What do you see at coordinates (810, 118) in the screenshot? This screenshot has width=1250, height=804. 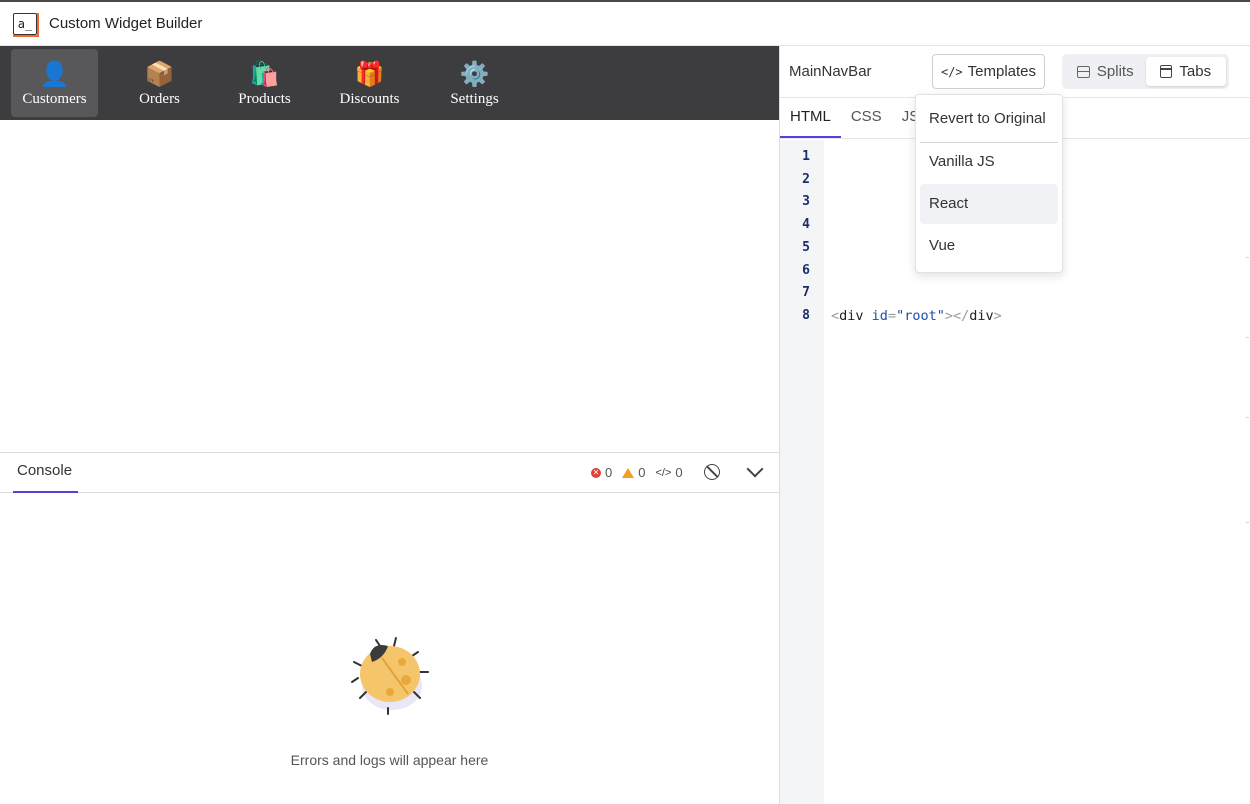 I see `tab-html: HTML` at bounding box center [810, 118].